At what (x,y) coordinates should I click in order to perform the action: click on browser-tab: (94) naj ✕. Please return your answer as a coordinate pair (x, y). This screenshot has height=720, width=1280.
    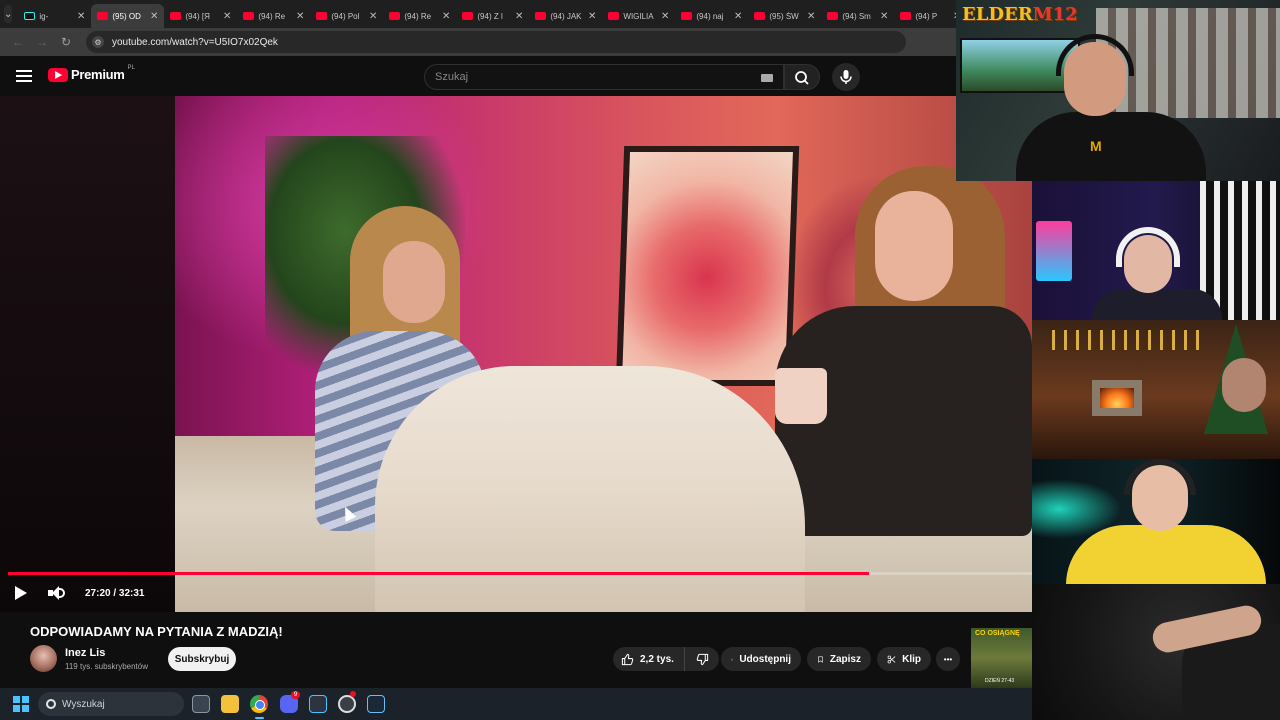
    Looking at the image, I should click on (711, 16).